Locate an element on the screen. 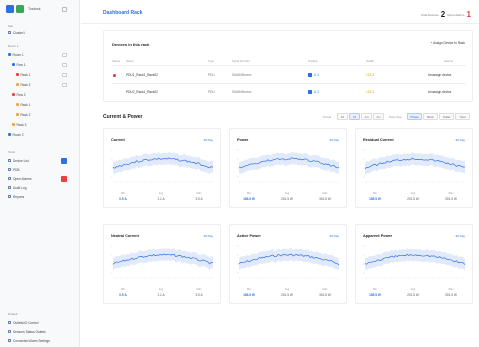 Image resolution: width=479 pixels, height=347 pixels. footer-link-label: Sensors Status Outlets is located at coordinates (29, 331).